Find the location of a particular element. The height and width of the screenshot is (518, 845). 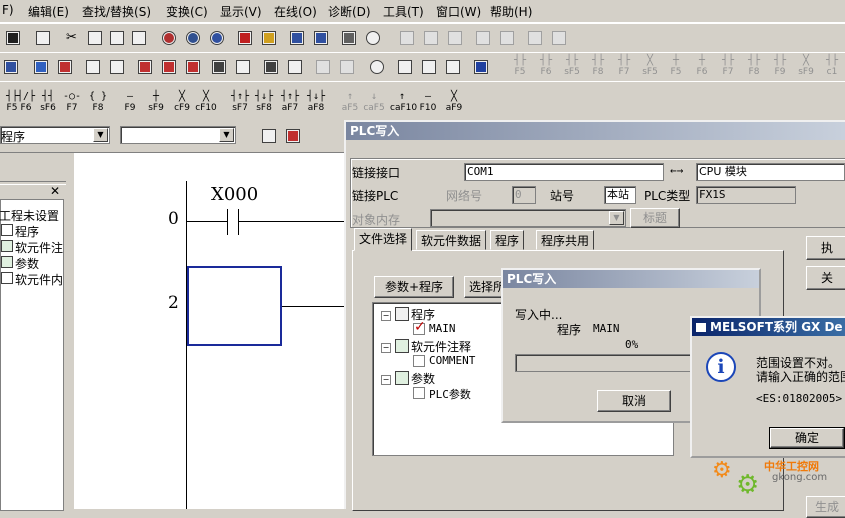

sfc-key: ┤├ F9 is located at coordinates (780, 67).